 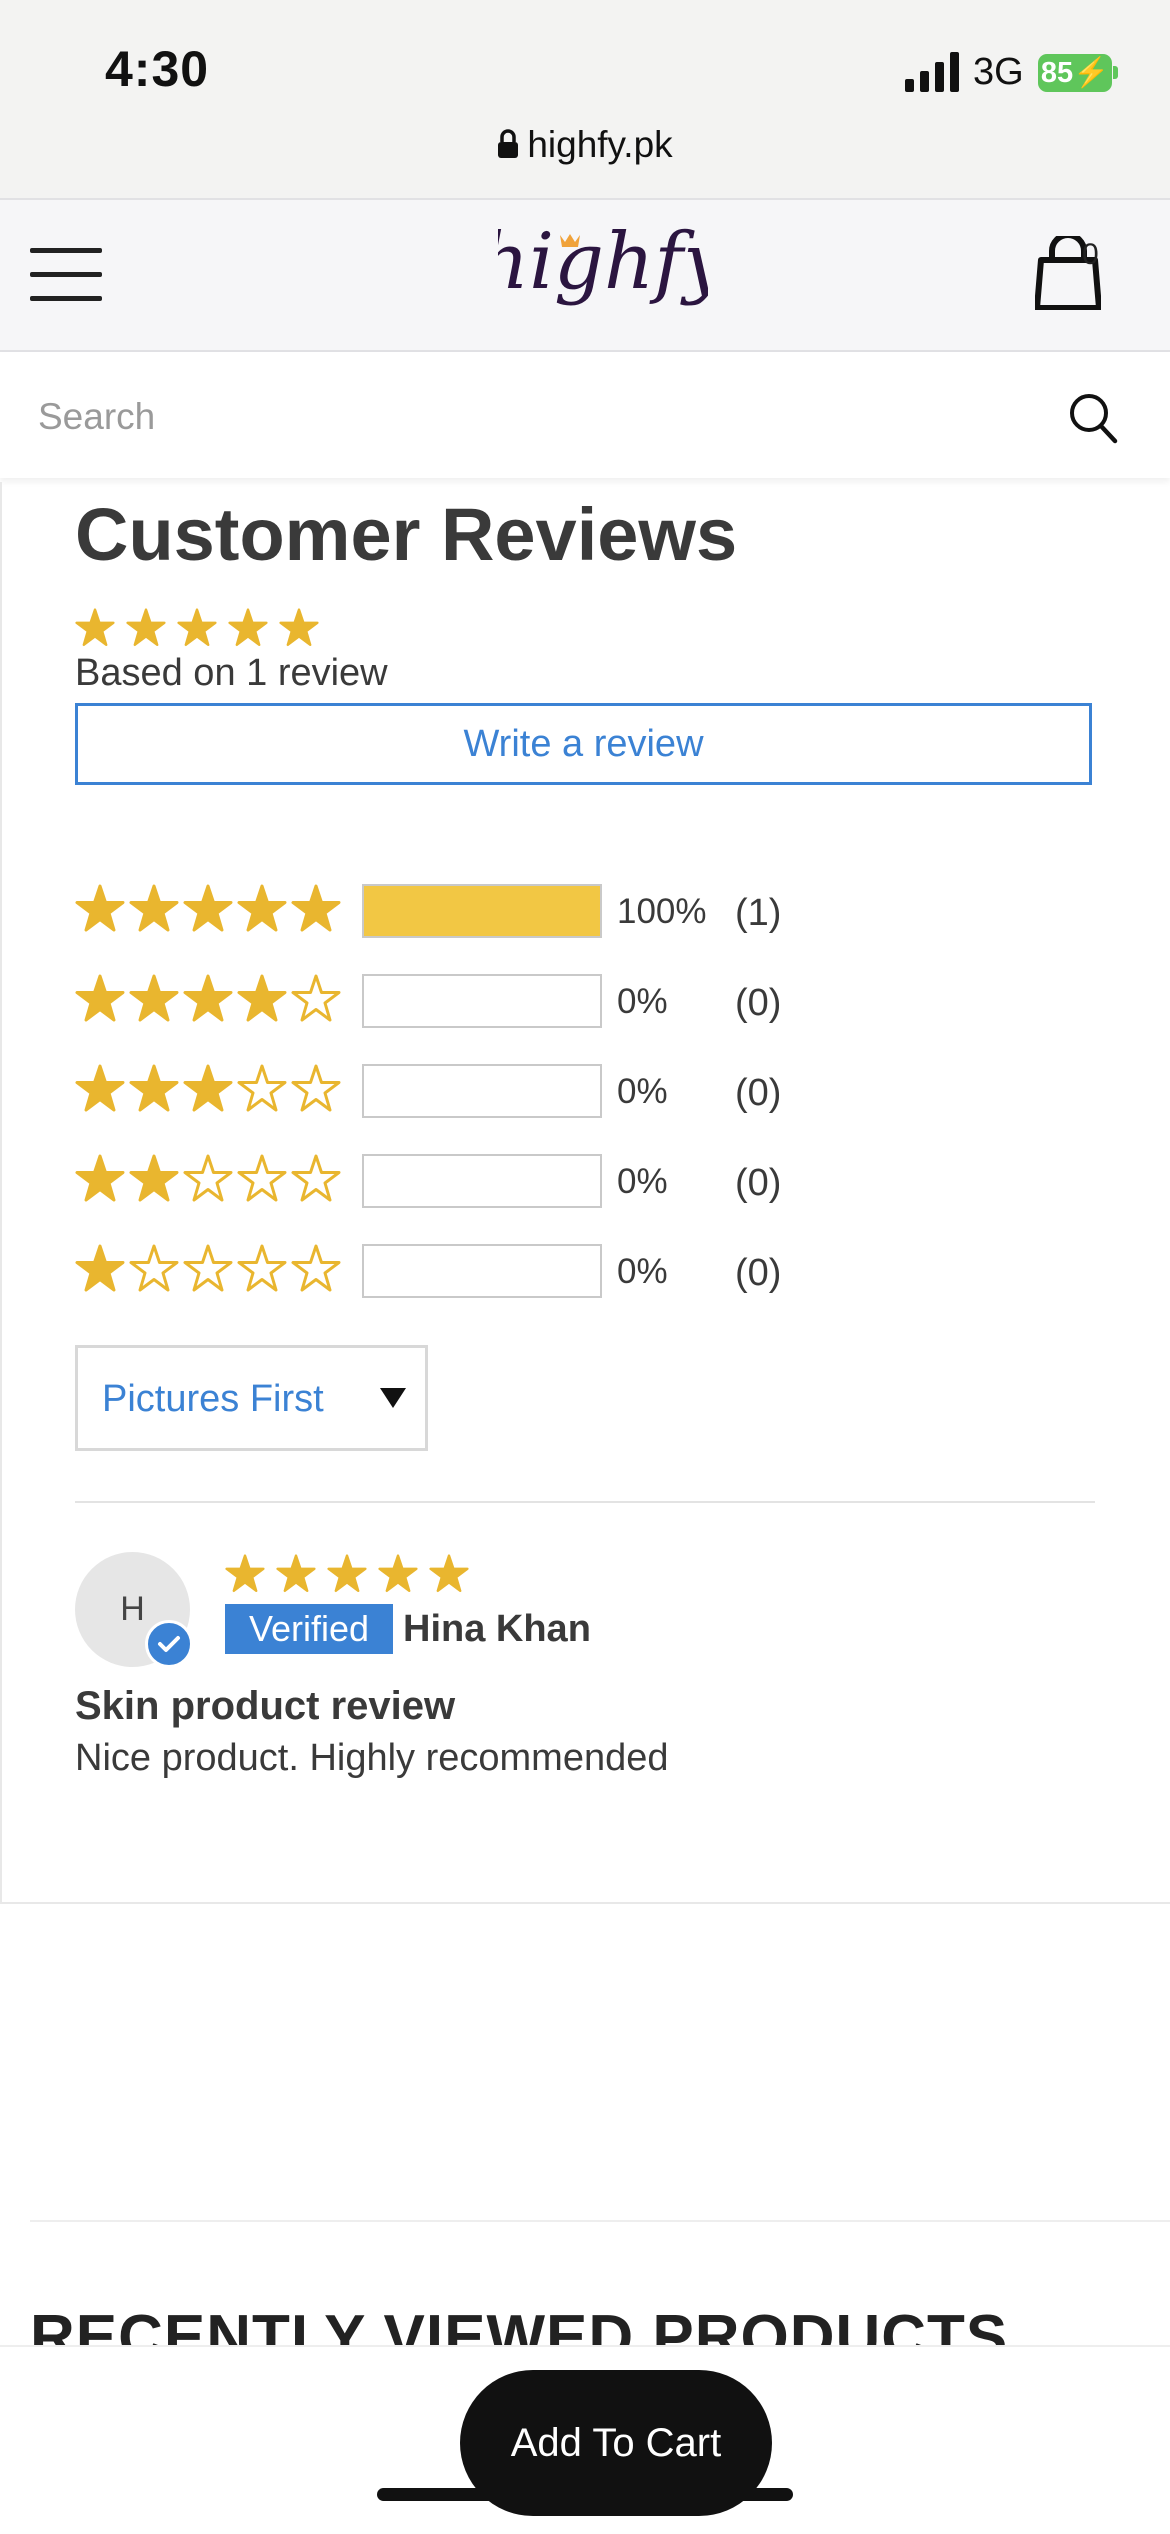 I want to click on lock-icon, so click(x=508, y=143).